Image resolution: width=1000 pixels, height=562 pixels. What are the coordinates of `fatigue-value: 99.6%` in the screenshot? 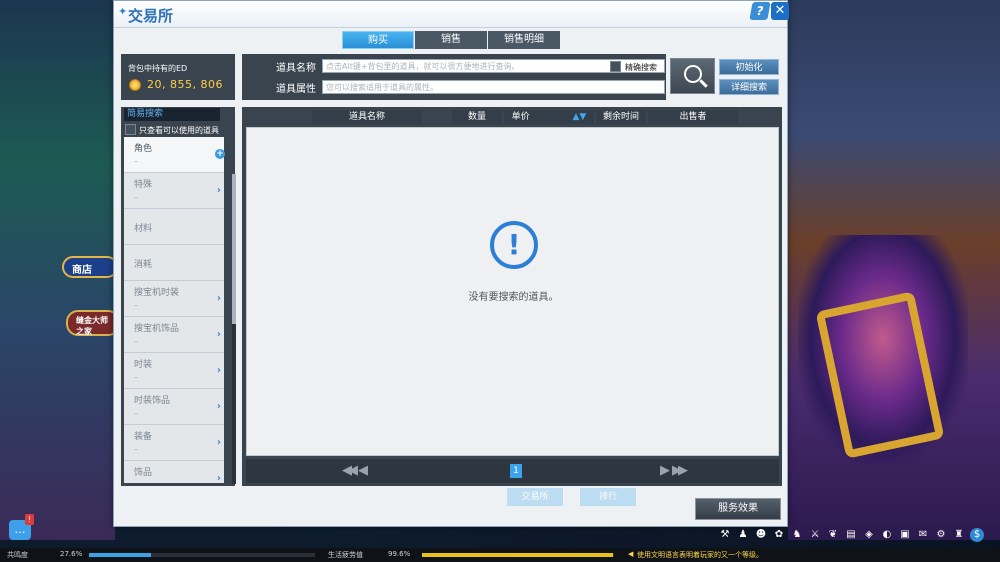 It's located at (399, 554).